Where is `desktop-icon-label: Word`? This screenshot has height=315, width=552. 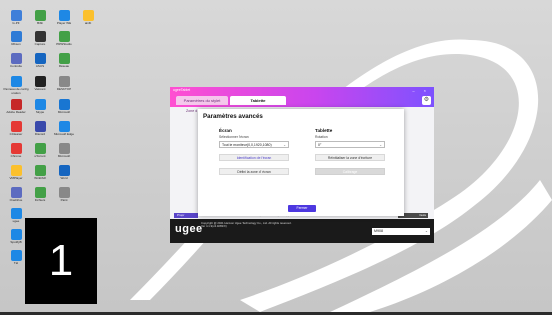 desktop-icon-label: Word is located at coordinates (64, 178).